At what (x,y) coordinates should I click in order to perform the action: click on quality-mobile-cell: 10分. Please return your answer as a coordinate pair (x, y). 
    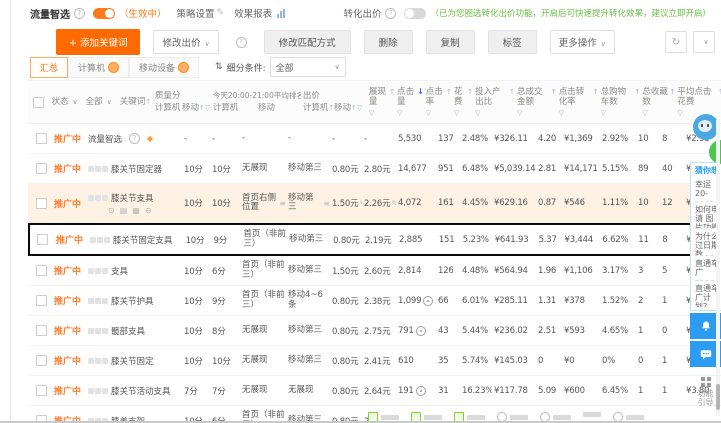
    Looking at the image, I should click on (225, 360).